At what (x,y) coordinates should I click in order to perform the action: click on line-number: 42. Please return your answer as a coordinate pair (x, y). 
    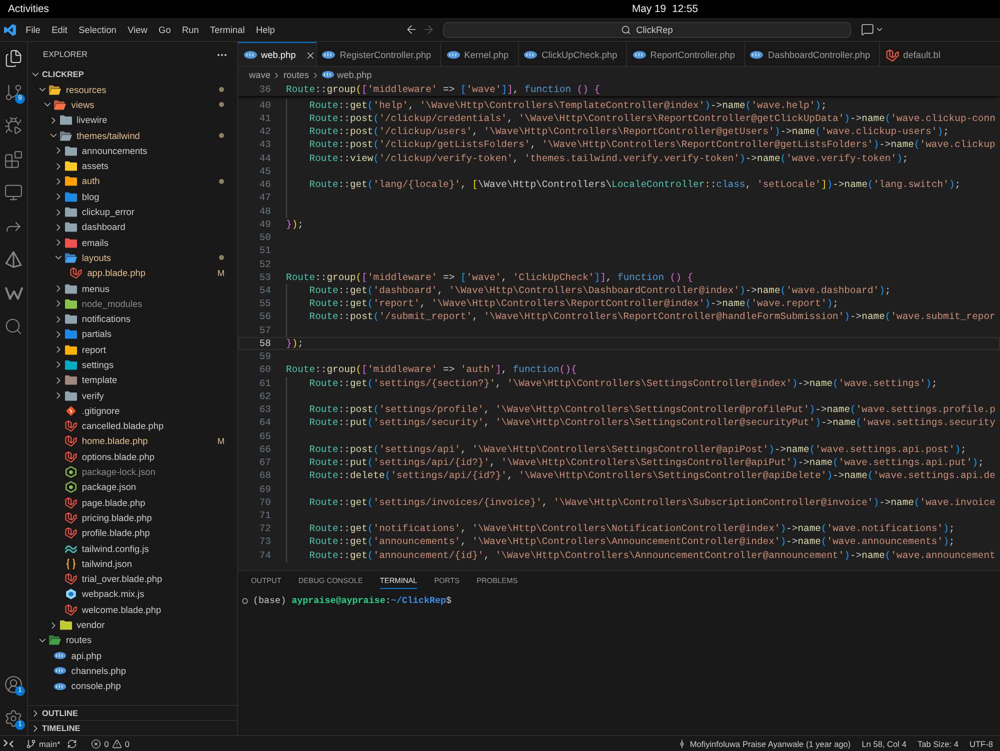
    Looking at the image, I should click on (264, 131).